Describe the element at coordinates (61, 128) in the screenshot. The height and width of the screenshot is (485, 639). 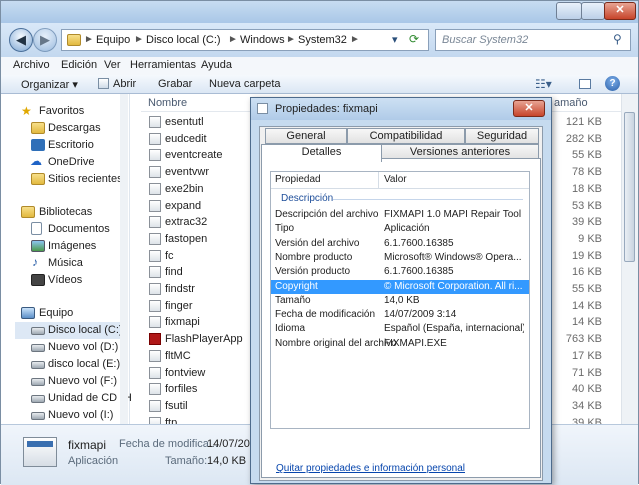
I see `nav-item-descargas: Descargas` at that location.